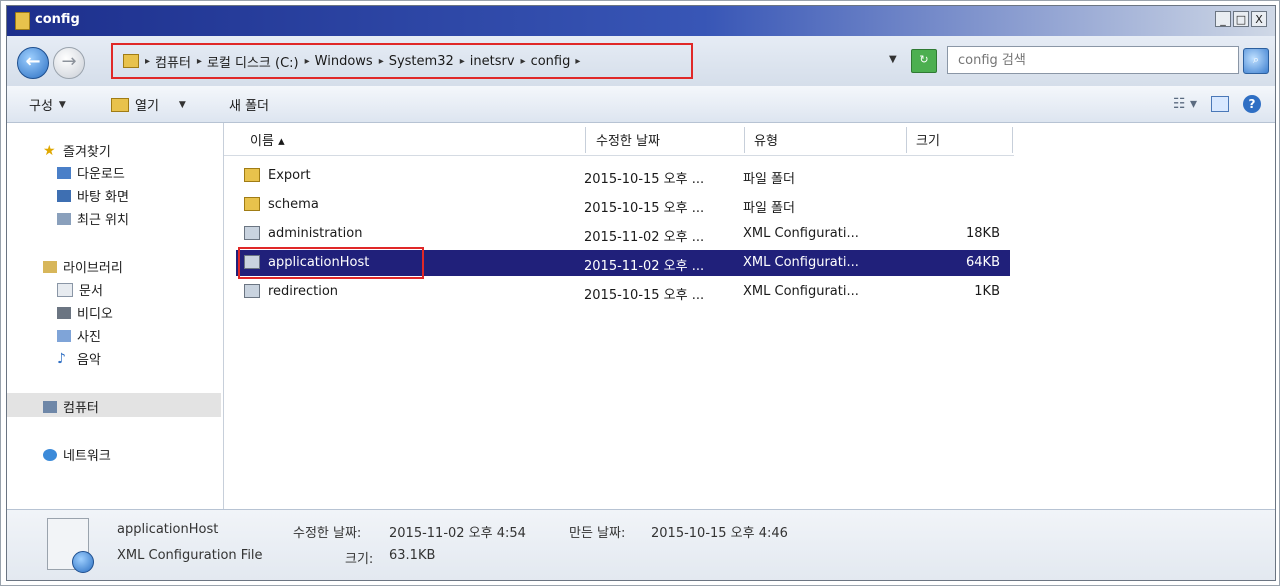 The height and width of the screenshot is (588, 1282). What do you see at coordinates (766, 139) in the screenshot?
I see `column-header-type: 유형` at bounding box center [766, 139].